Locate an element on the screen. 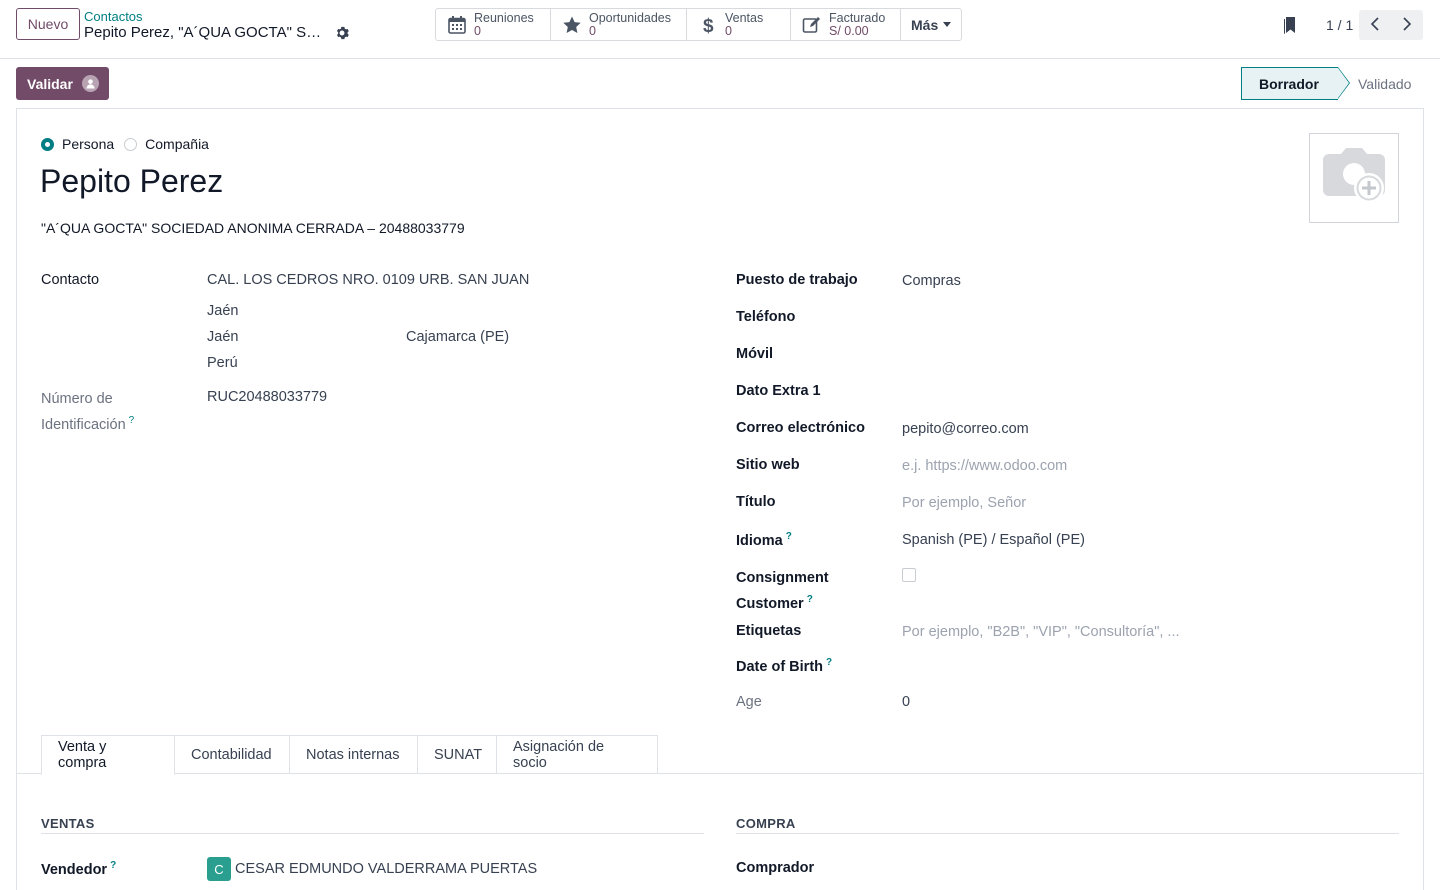 This screenshot has height=890, width=1440. language-field: Spanish (PE) / Español (PE) is located at coordinates (993, 540).